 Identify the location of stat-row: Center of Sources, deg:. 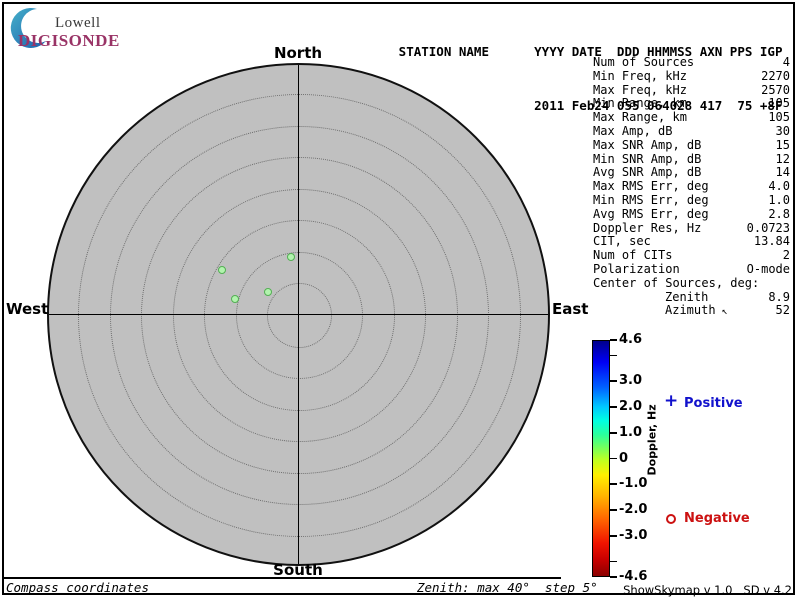
(691, 283).